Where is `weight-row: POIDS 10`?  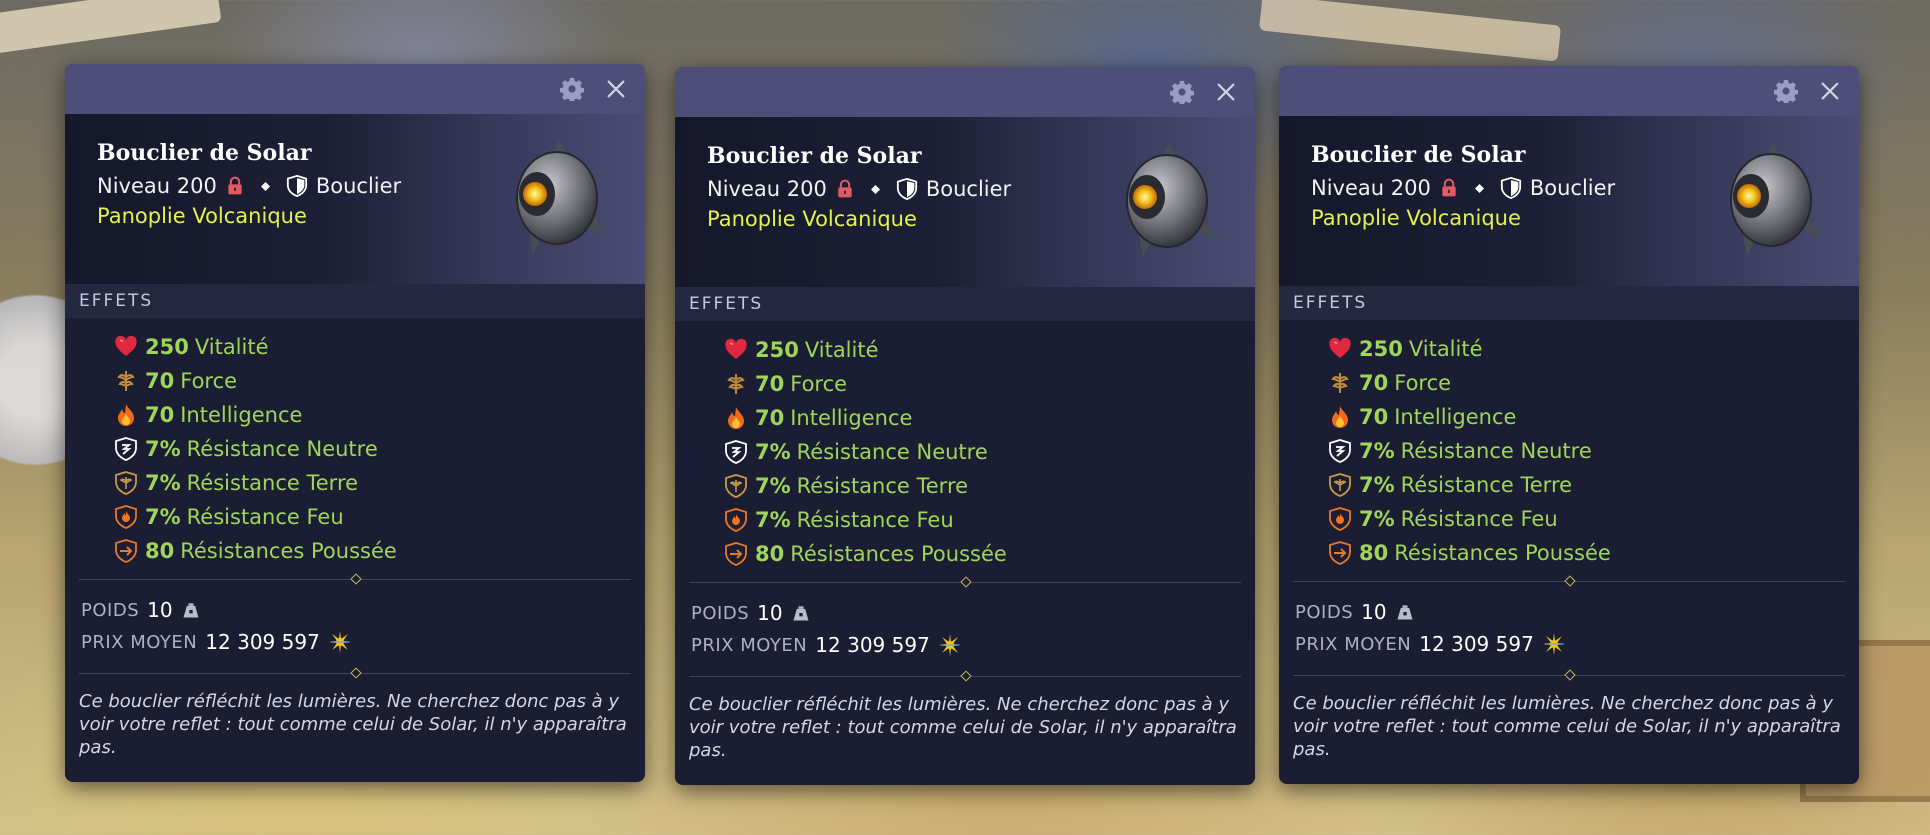 weight-row: POIDS 10 is located at coordinates (363, 610).